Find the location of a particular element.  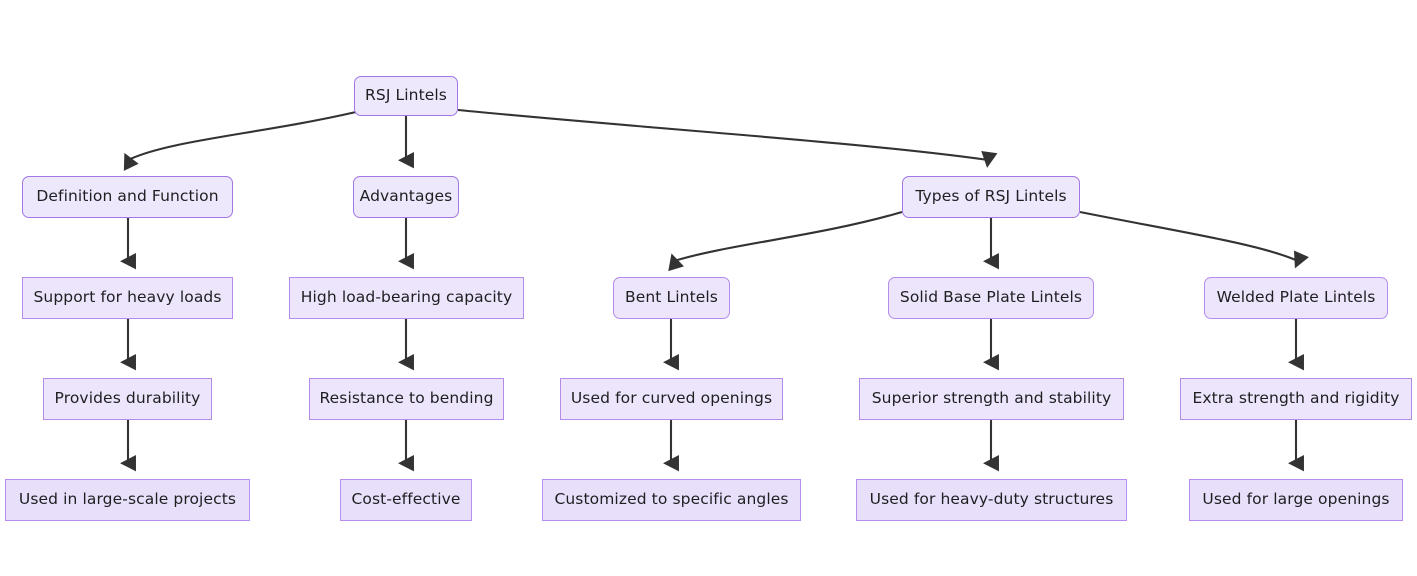

node-solid: Solid Base Plate Lintels is located at coordinates (991, 298).